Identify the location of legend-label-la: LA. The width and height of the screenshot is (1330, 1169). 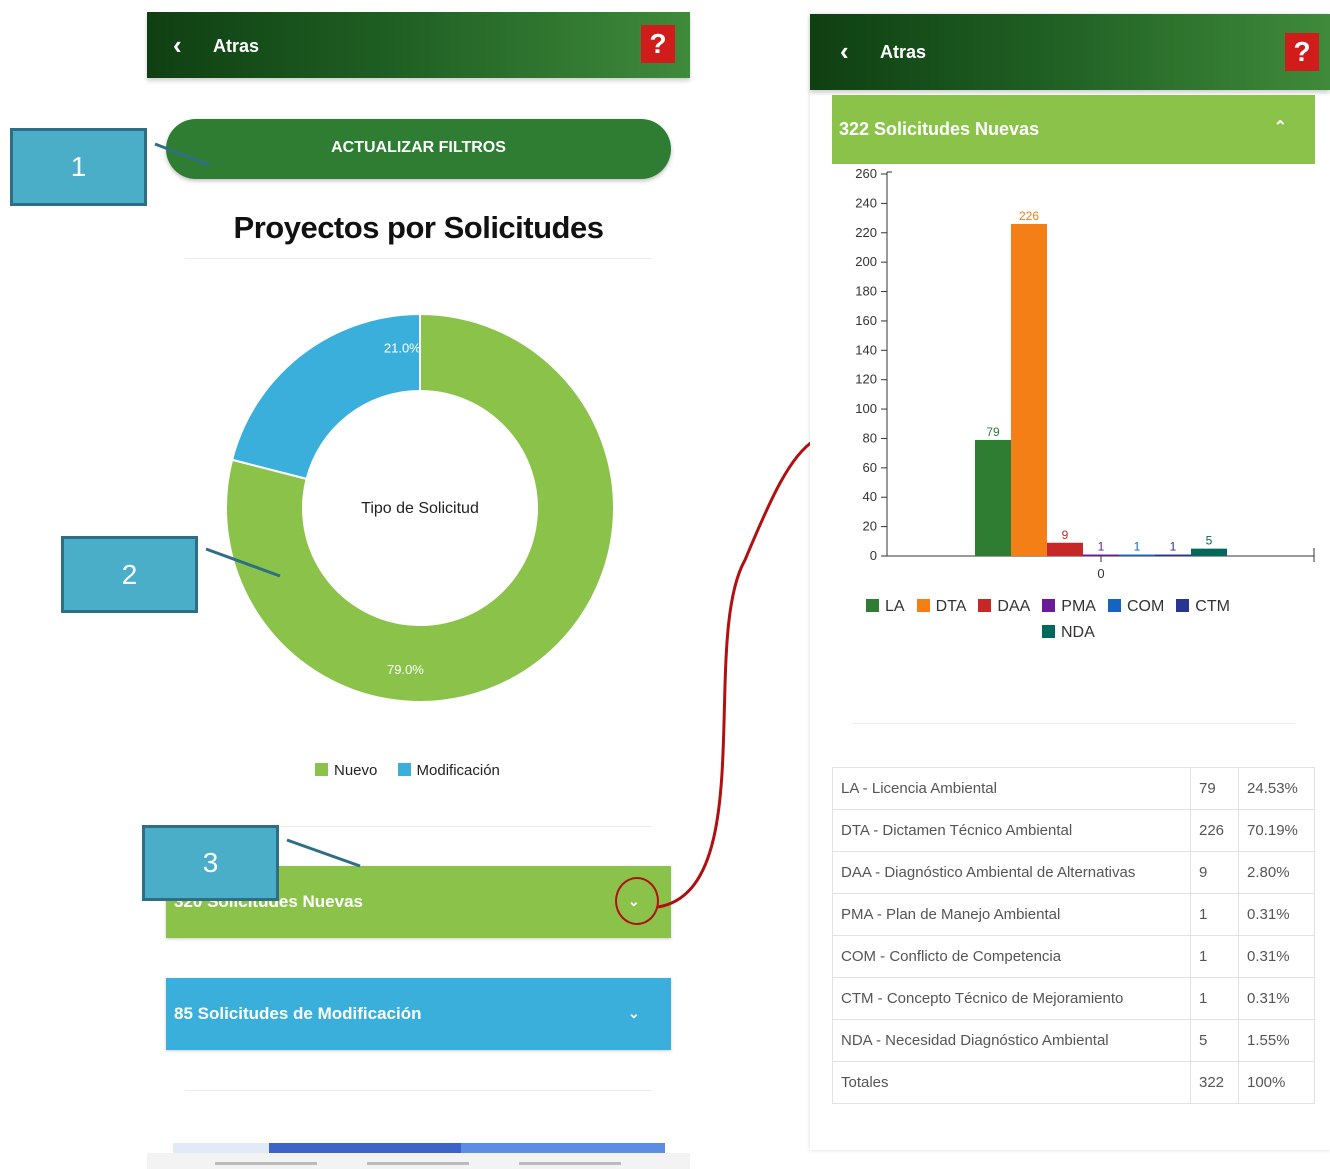
(895, 606).